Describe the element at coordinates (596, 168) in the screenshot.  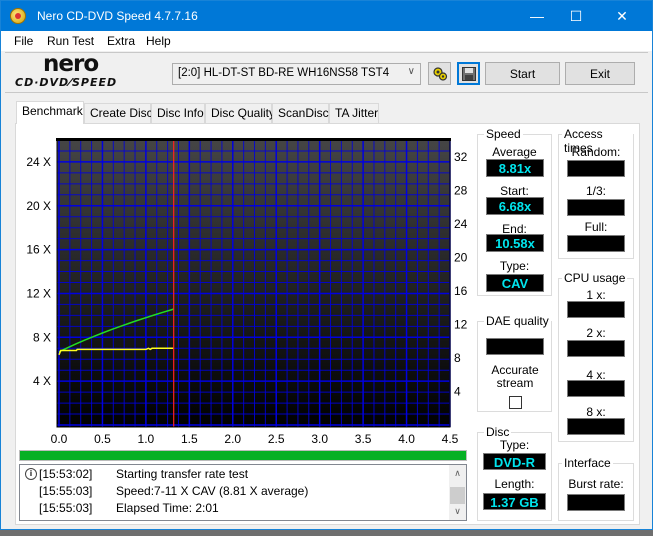
I see `random-access-value` at that location.